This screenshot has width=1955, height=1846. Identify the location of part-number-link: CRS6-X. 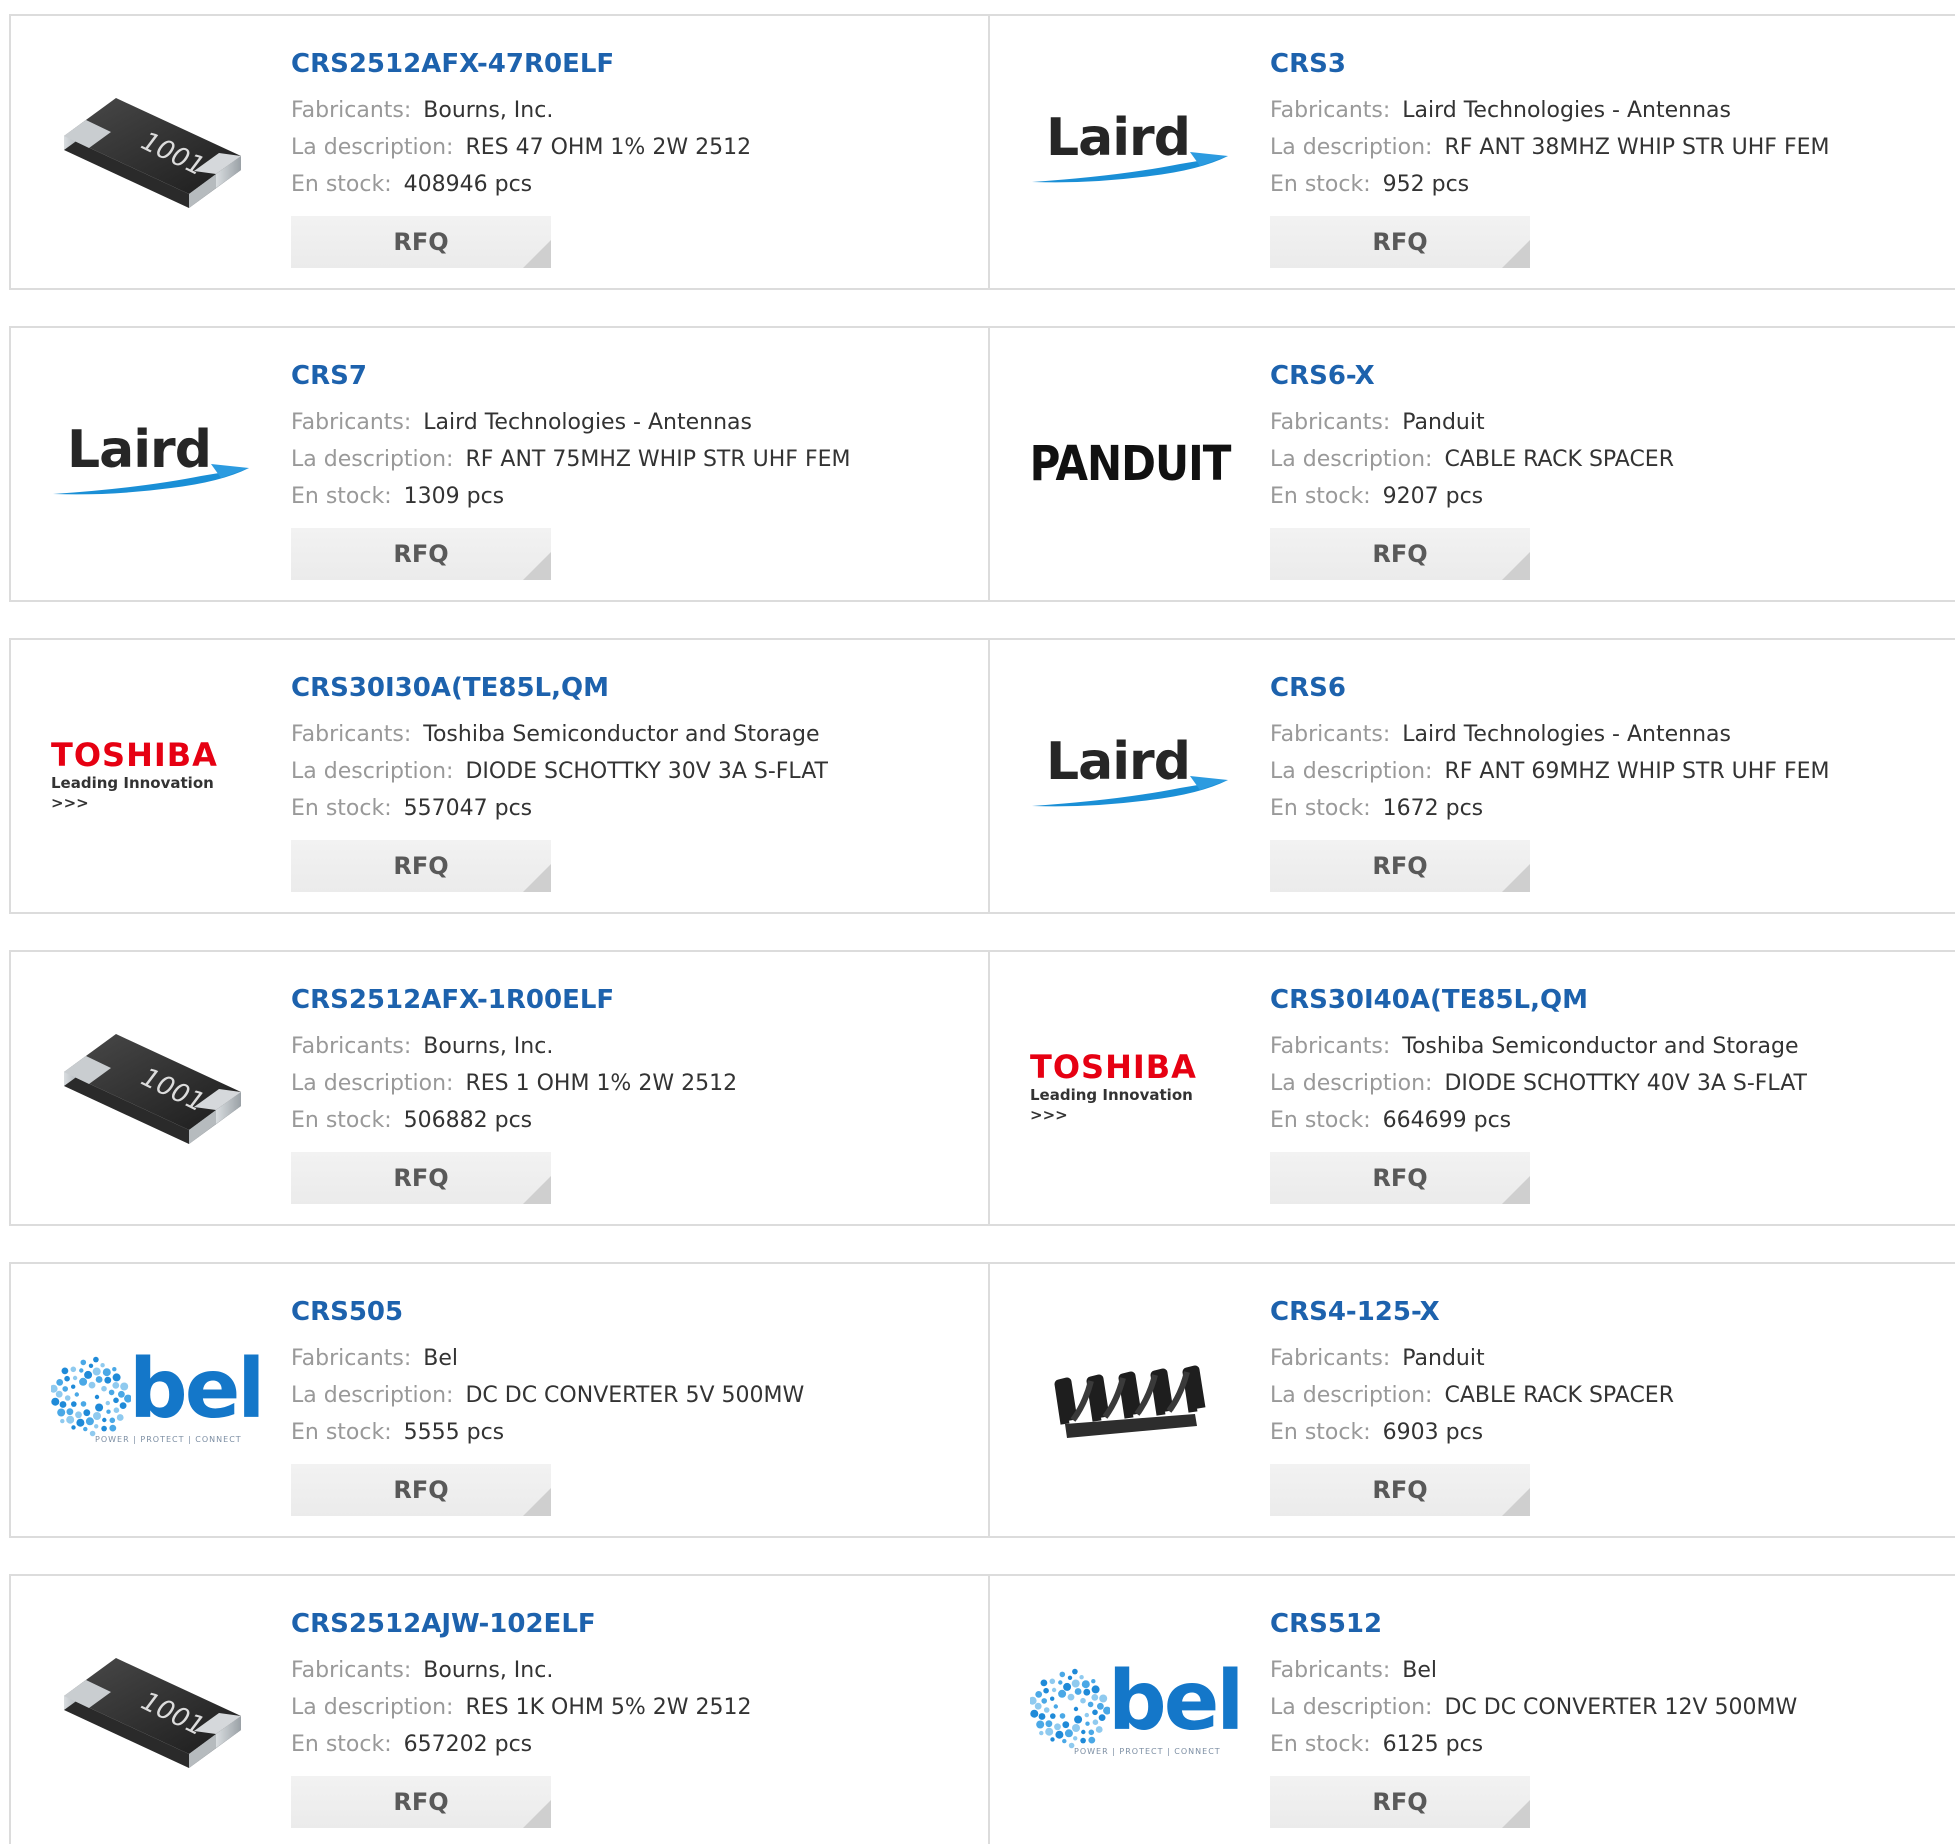
(1472, 376).